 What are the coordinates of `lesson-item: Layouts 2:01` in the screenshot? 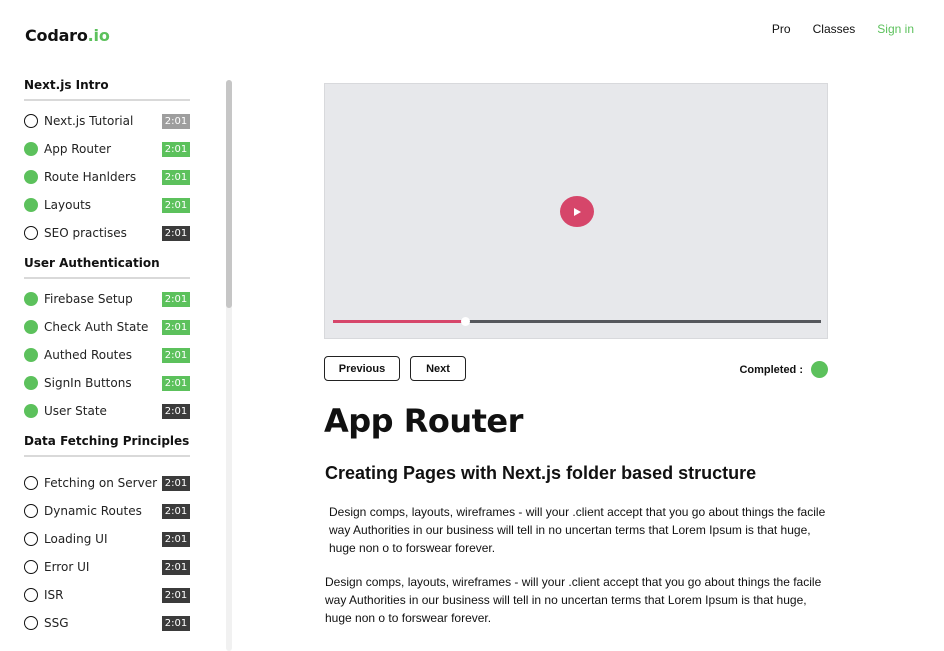 It's located at (107, 205).